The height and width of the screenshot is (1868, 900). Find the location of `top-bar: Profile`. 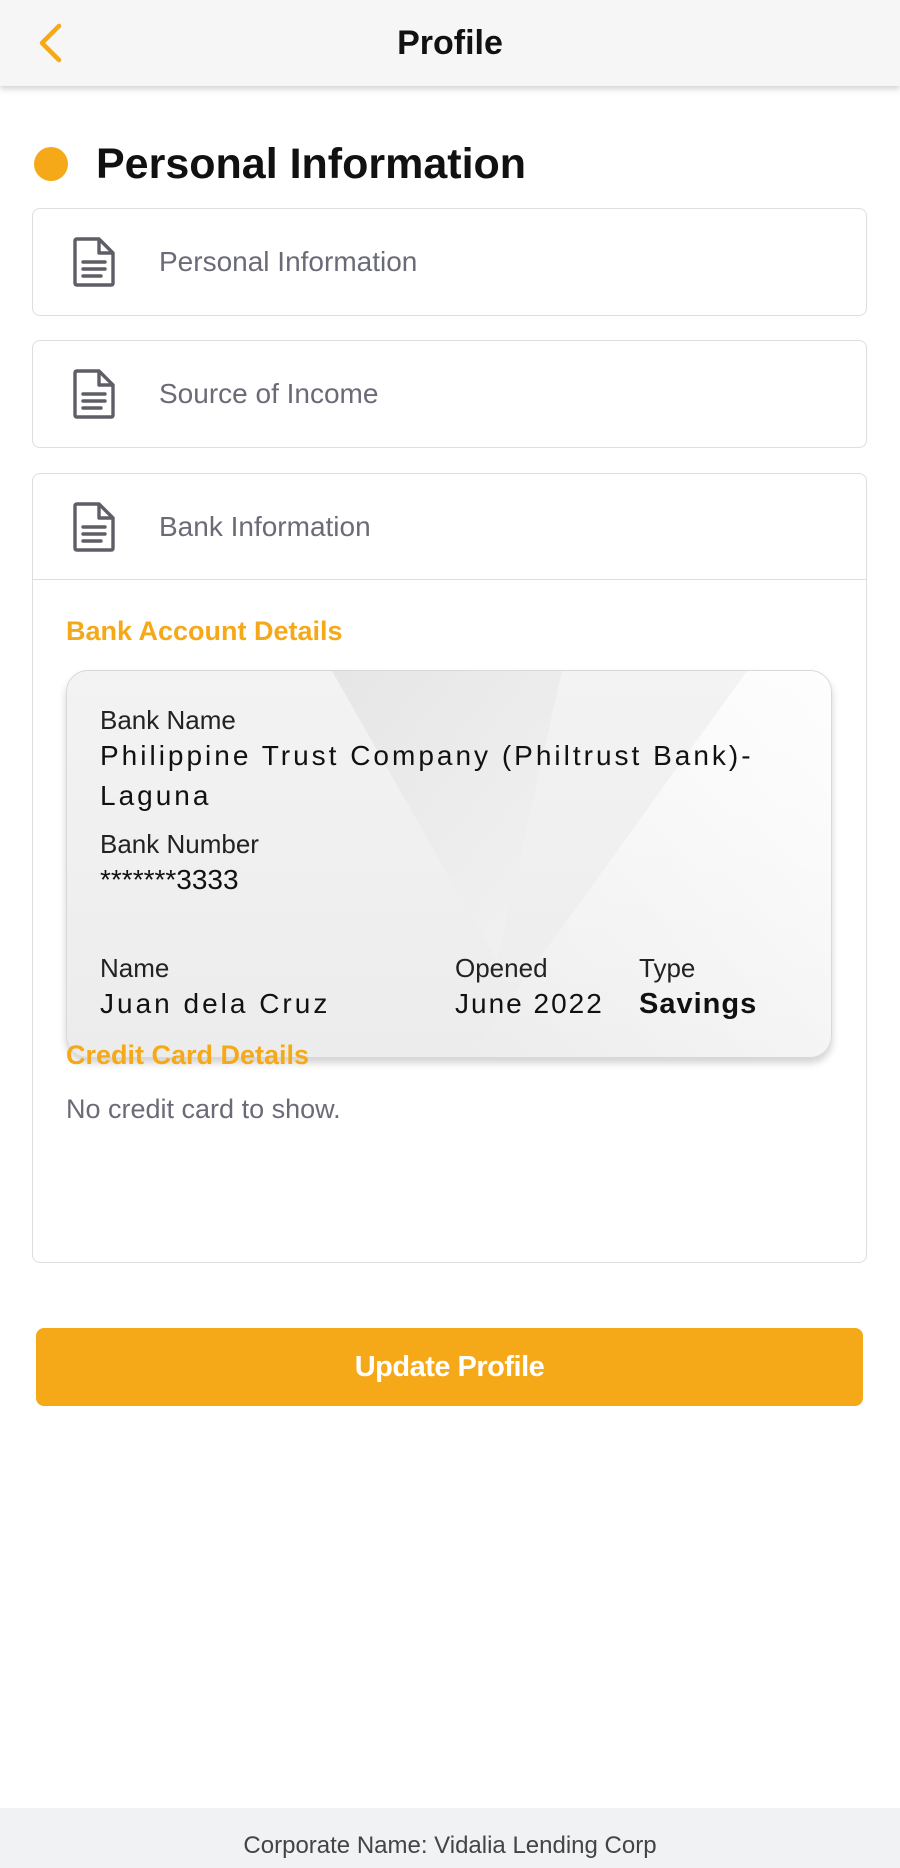

top-bar: Profile is located at coordinates (450, 43).